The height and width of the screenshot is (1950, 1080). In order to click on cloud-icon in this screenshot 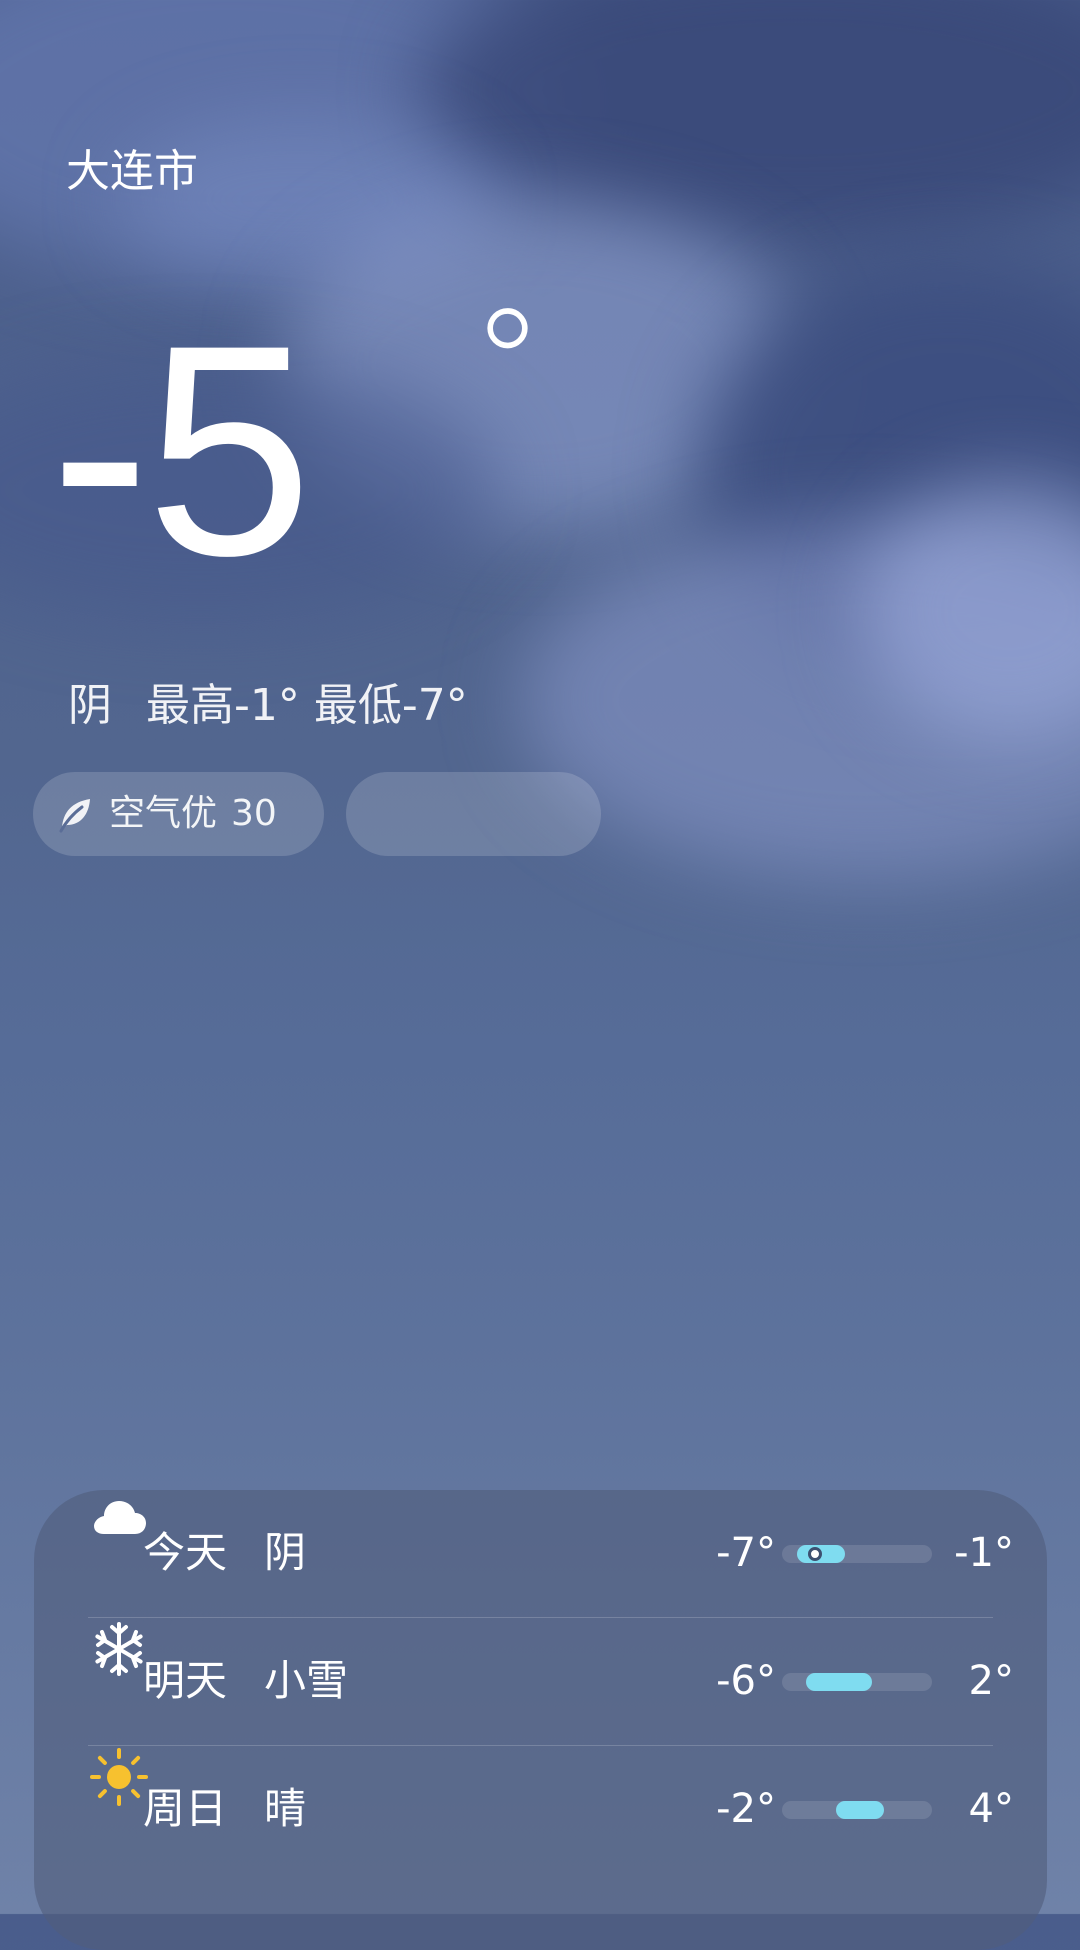, I will do `click(120, 1517)`.